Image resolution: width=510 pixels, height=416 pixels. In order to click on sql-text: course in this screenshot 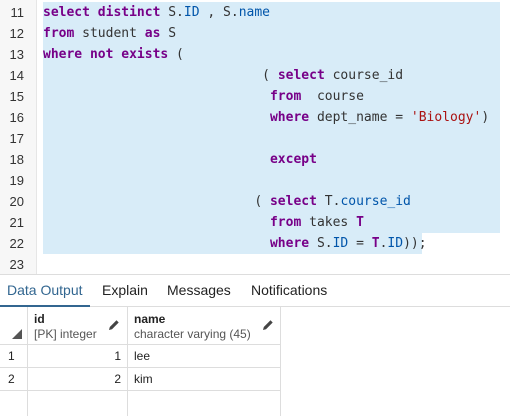, I will do `click(332, 96)`.